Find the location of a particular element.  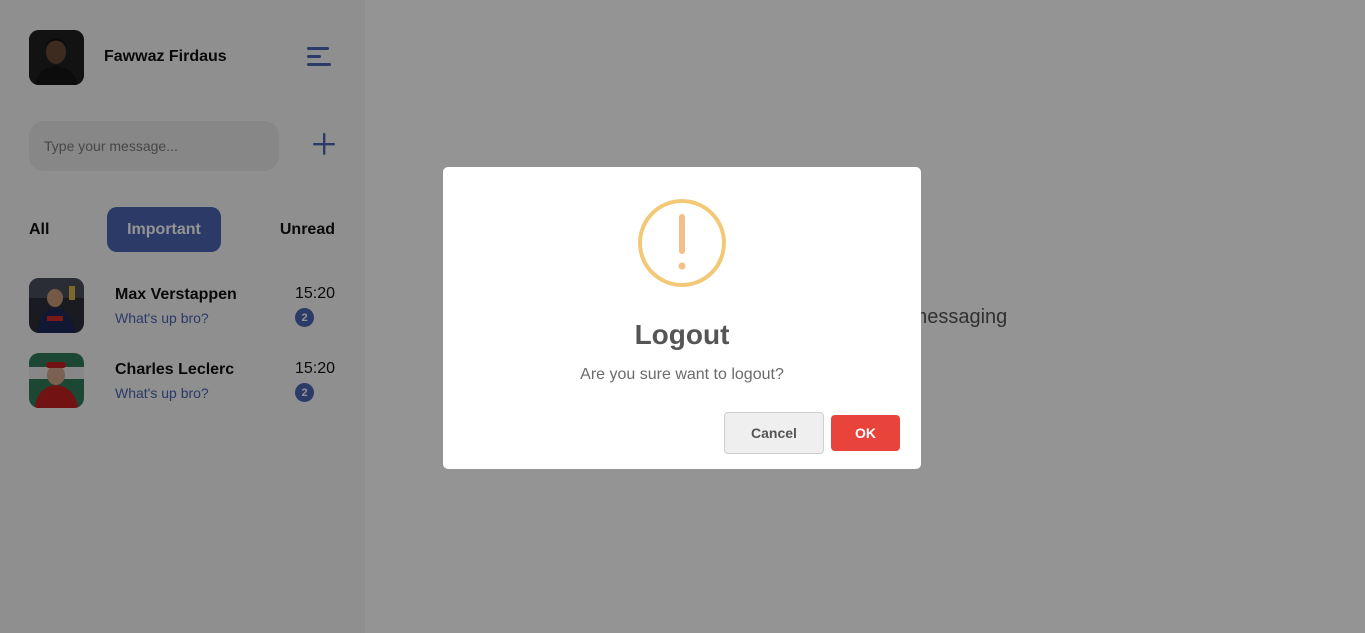

ok-button: OK is located at coordinates (865, 433).